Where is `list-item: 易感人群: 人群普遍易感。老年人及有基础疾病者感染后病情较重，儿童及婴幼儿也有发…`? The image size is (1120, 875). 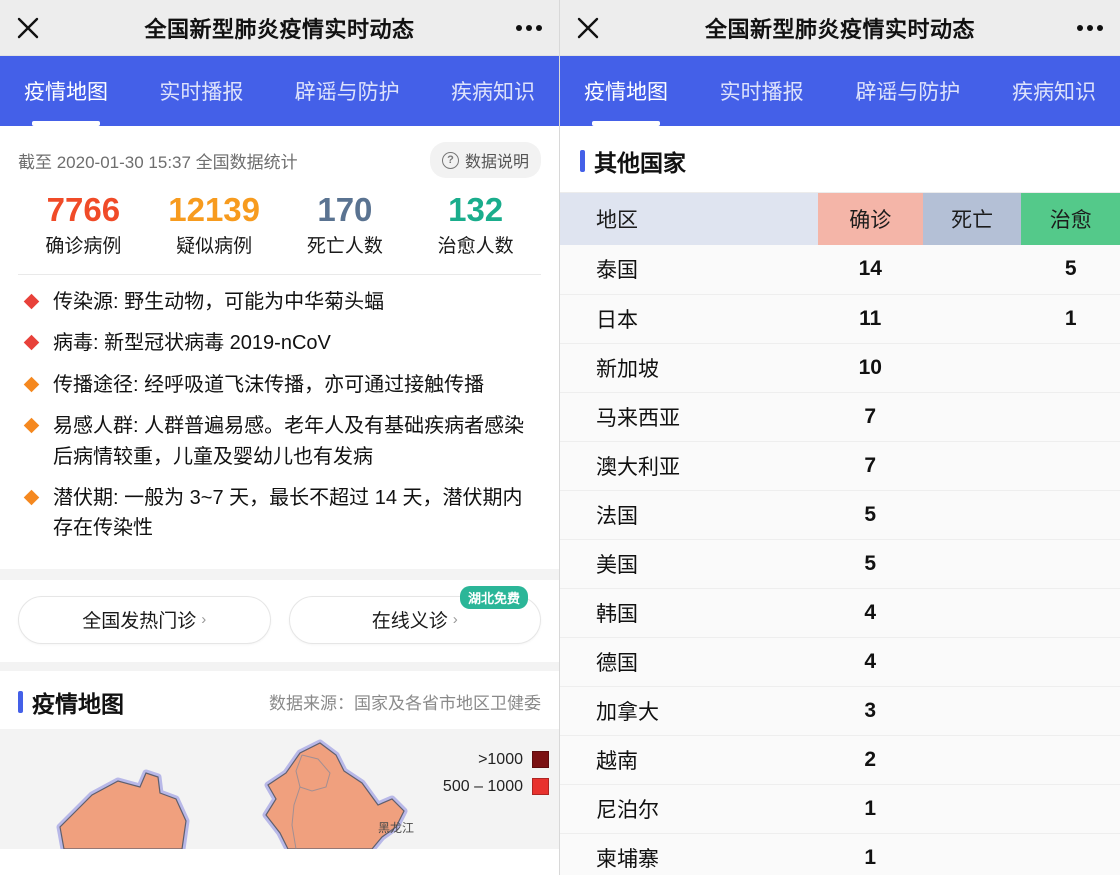
list-item: 易感人群: 人群普遍易感。老年人及有基础疾病者感染后病情较重，儿童及婴幼儿也有发… is located at coordinates (279, 441).